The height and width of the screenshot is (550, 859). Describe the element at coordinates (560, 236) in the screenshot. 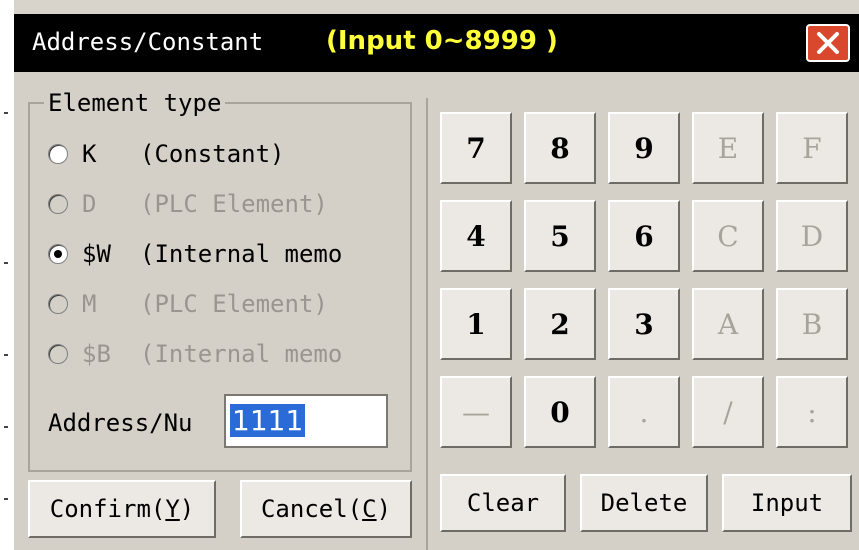

I see `key-5: 5` at that location.